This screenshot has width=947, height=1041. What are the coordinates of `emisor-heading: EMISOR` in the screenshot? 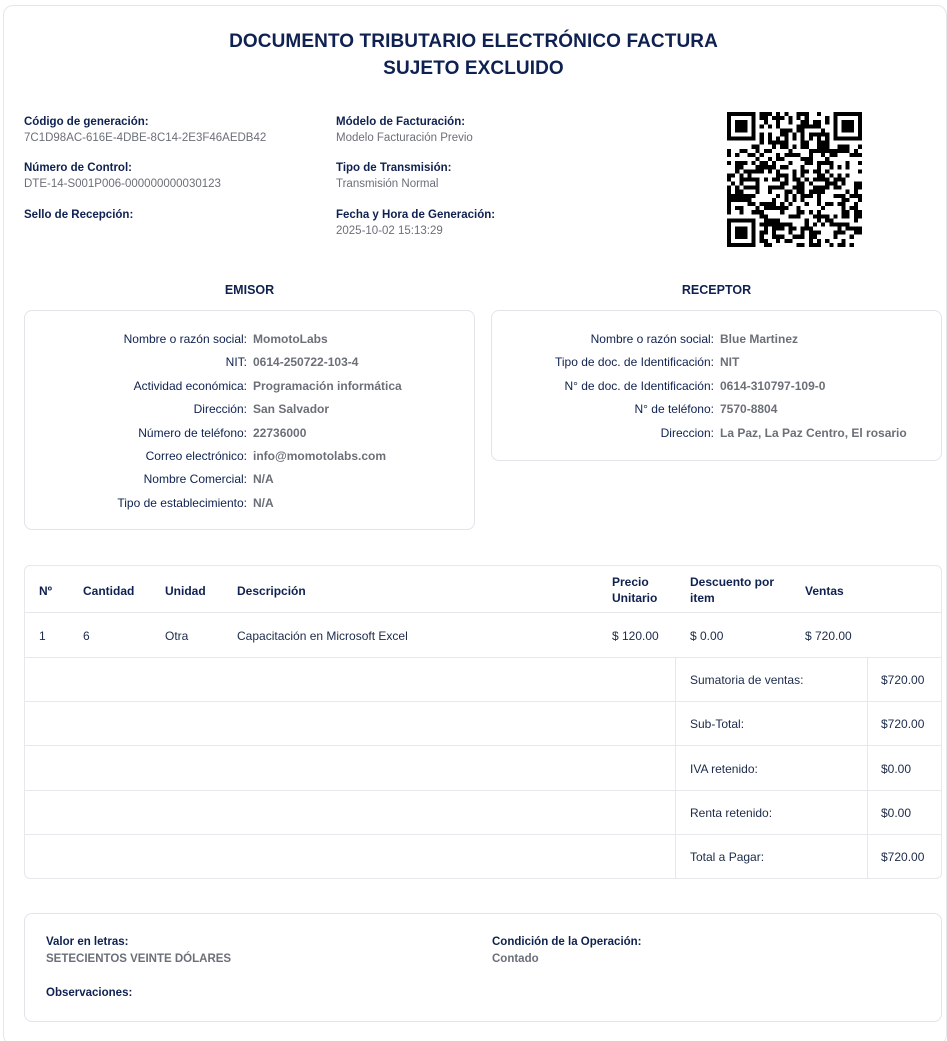 It's located at (249, 290).